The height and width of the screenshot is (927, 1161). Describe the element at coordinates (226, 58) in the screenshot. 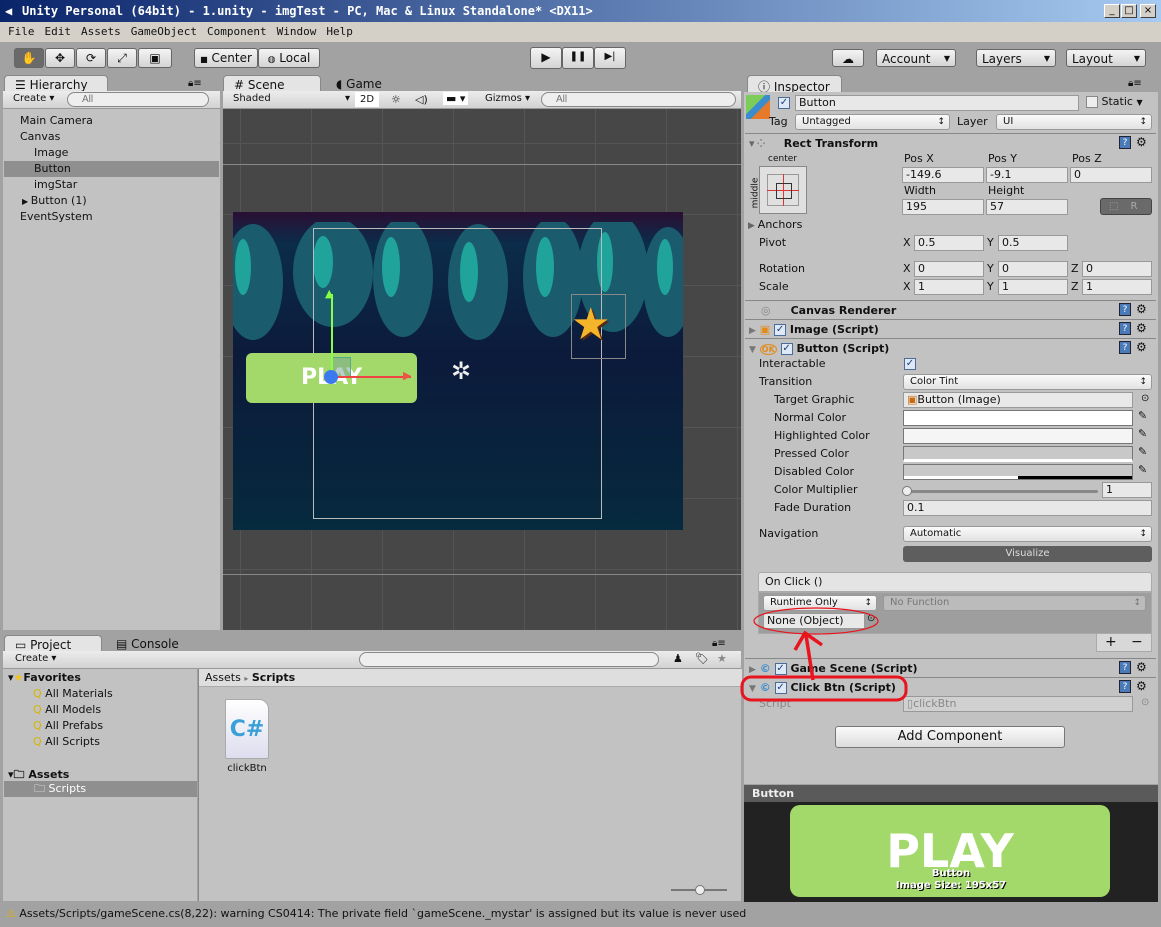

I see `pivot-center-toggle: ■ Center` at that location.